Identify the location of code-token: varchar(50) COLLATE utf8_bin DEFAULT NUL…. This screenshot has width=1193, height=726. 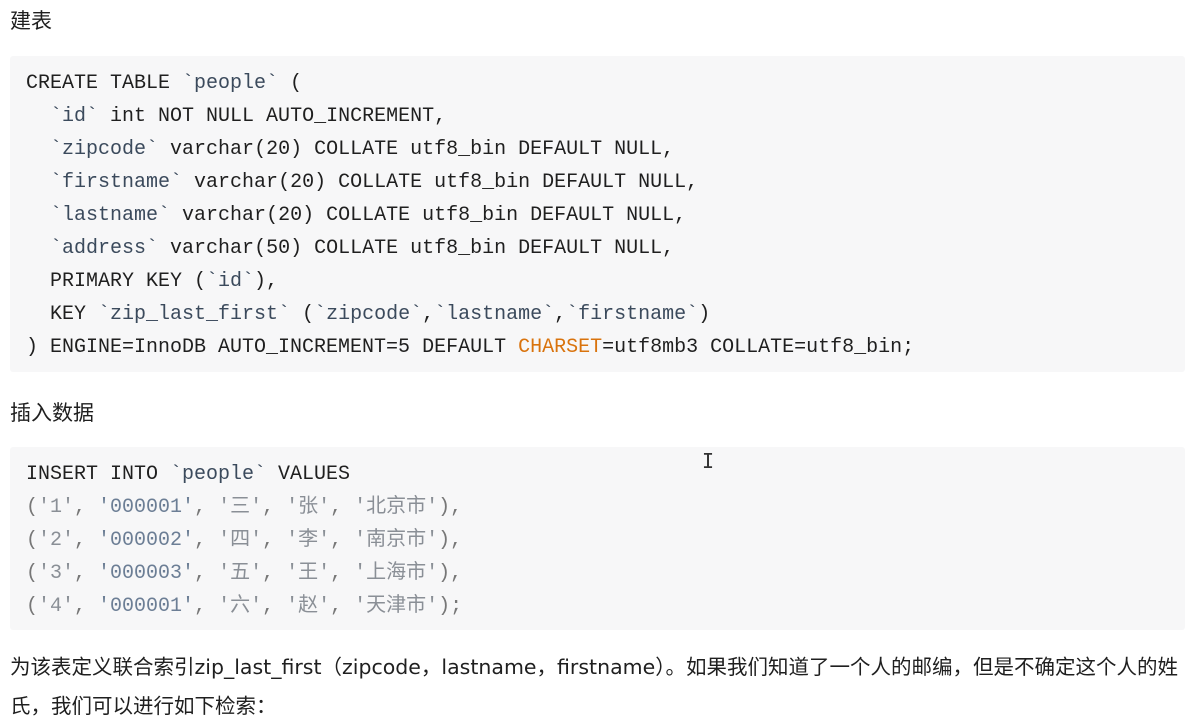
(416, 248).